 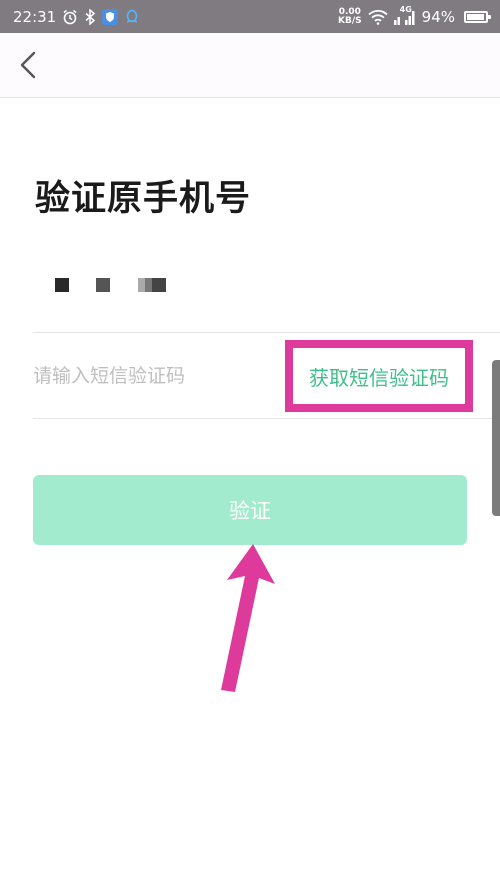 I want to click on alarm-icon, so click(x=70, y=17).